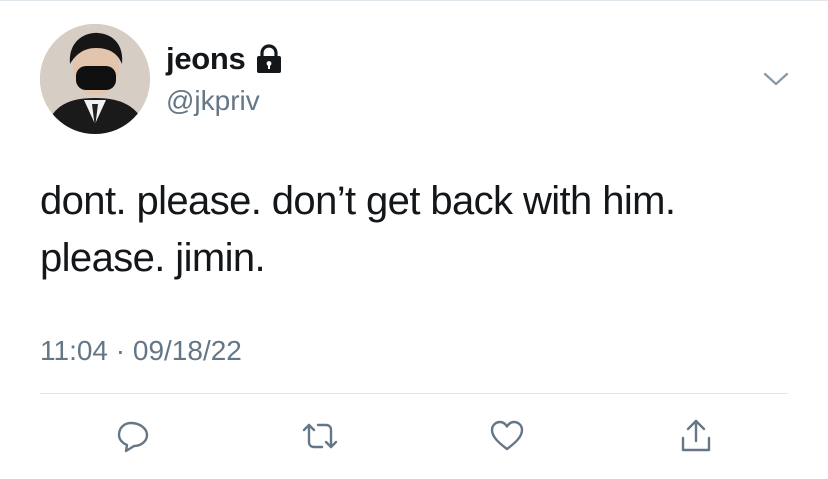  Describe the element at coordinates (153, 258) in the screenshot. I see `tweet-text-line: please. jimin.` at that location.